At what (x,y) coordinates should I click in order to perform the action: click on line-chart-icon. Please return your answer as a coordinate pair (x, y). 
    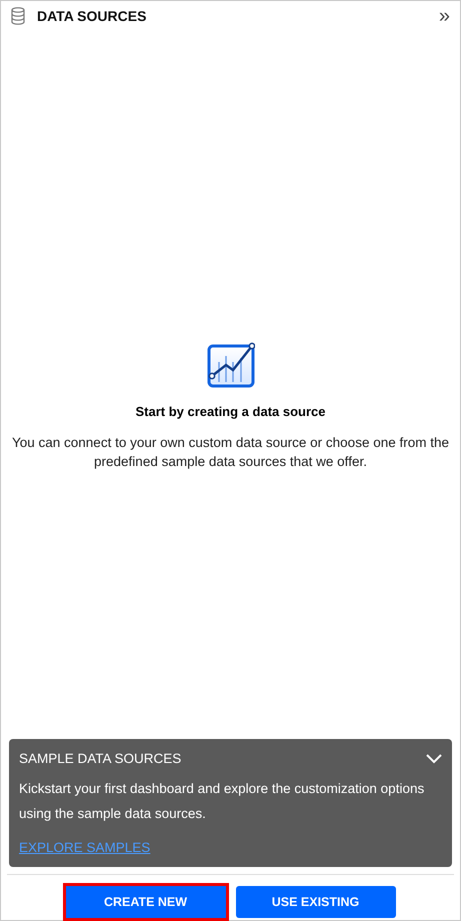
    Looking at the image, I should click on (230, 364).